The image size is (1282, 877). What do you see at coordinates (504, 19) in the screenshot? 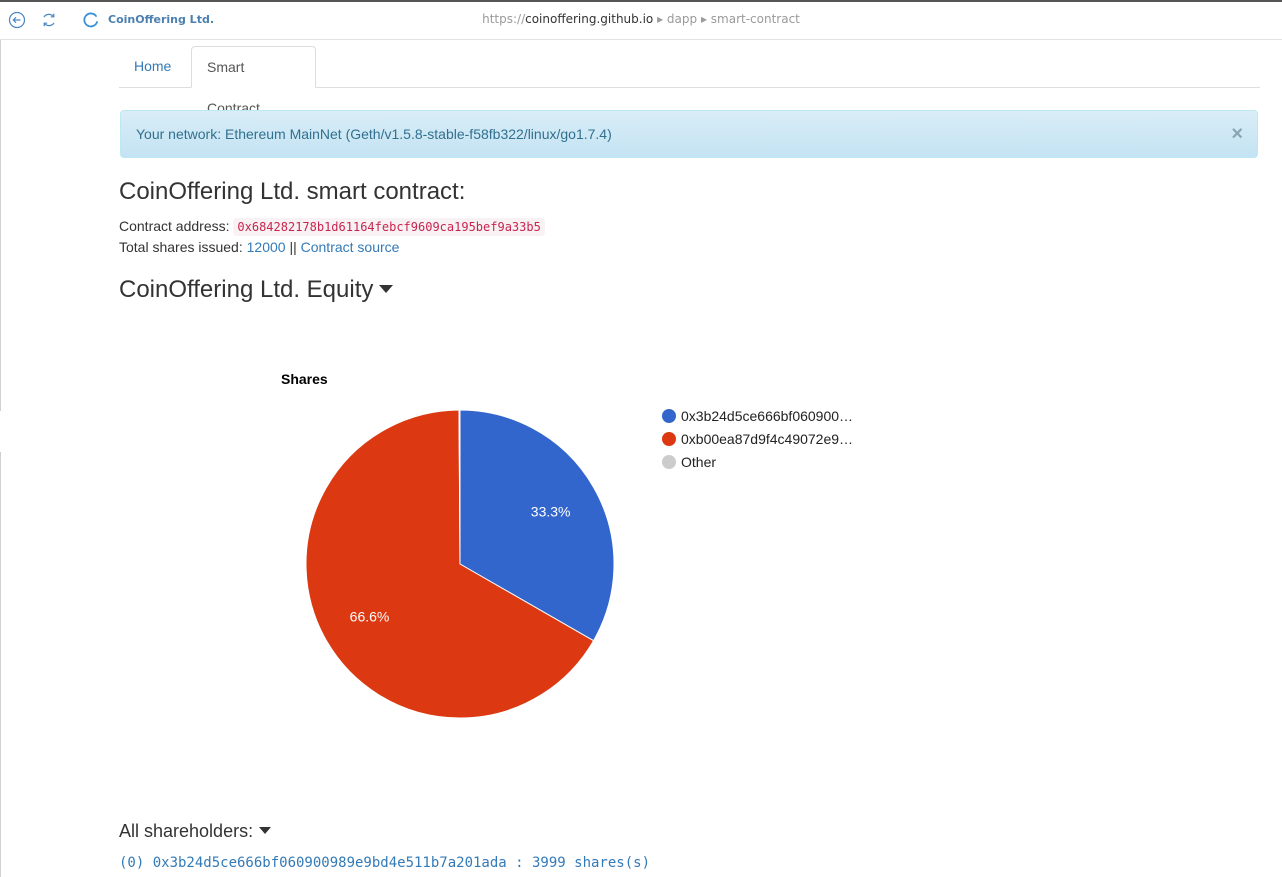
I see `url-scheme: https://` at bounding box center [504, 19].